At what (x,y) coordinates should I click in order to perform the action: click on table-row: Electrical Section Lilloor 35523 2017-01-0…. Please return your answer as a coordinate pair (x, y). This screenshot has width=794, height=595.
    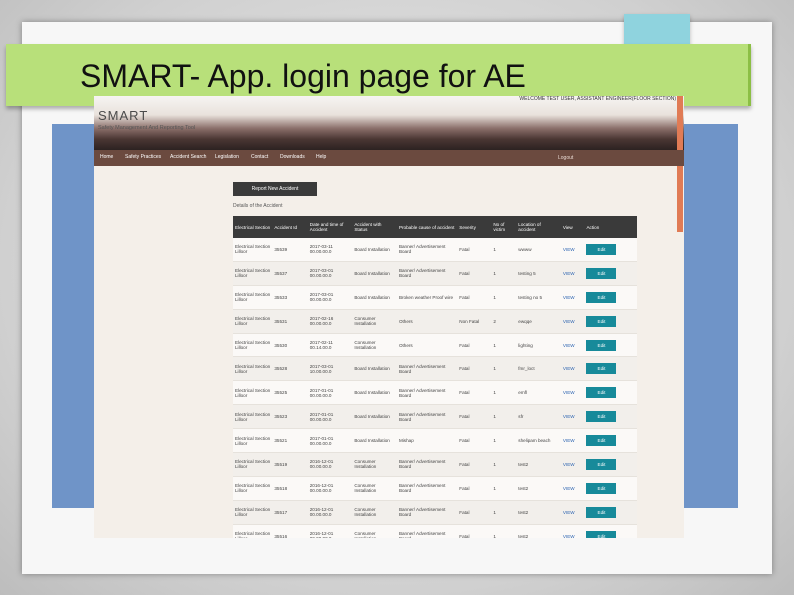
    Looking at the image, I should click on (435, 417).